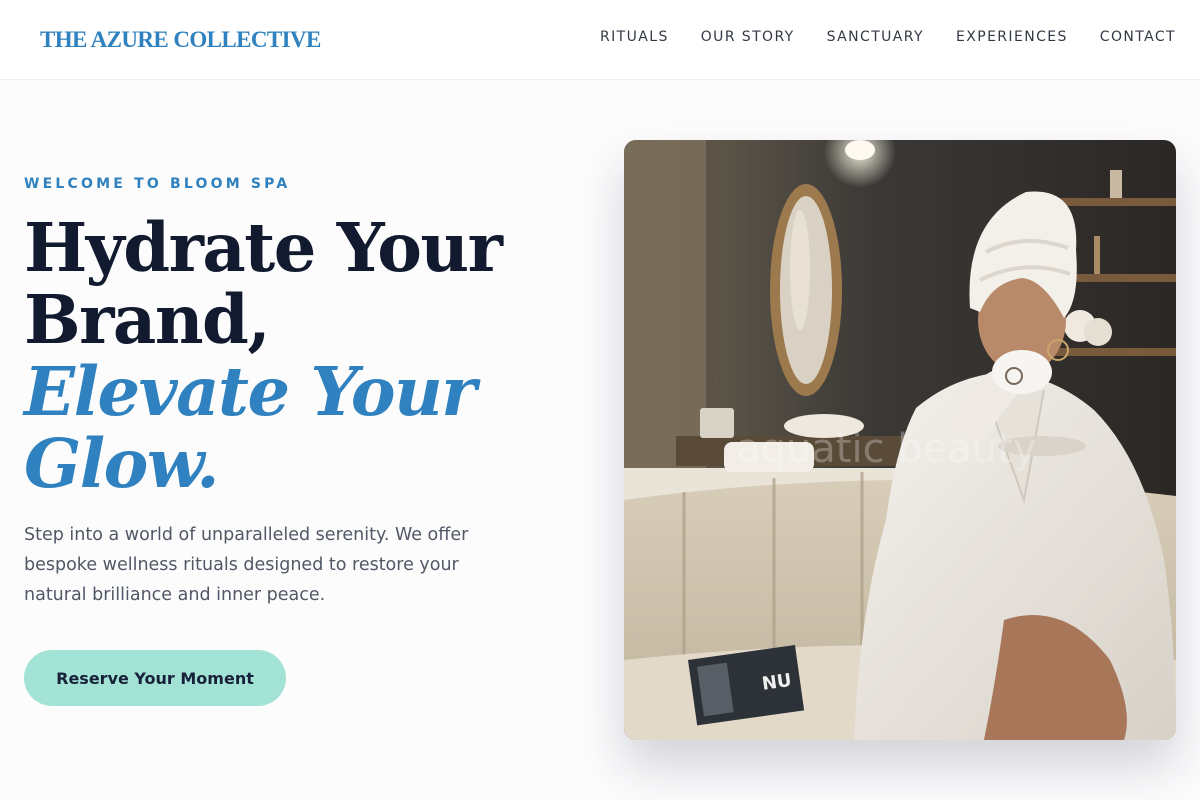 The width and height of the screenshot is (1200, 800). What do you see at coordinates (263, 247) in the screenshot?
I see `headline-line-1: Hydrate Your` at bounding box center [263, 247].